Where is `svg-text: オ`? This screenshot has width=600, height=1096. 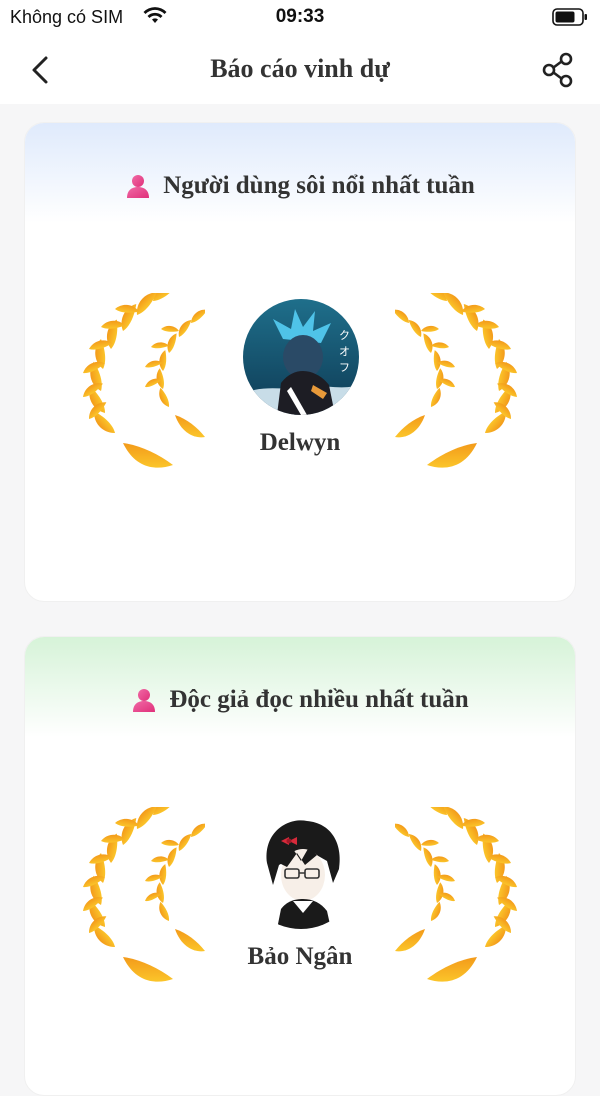
svg-text: オ is located at coordinates (344, 351).